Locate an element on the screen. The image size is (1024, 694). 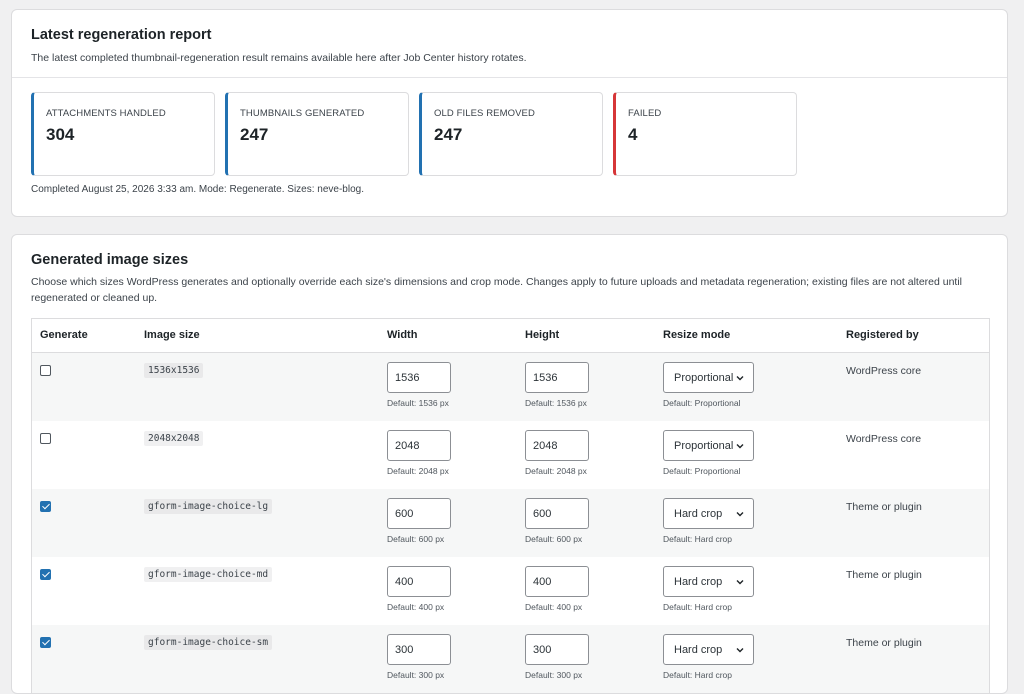
image-size-name: gform-image-choice-sm is located at coordinates (208, 642).